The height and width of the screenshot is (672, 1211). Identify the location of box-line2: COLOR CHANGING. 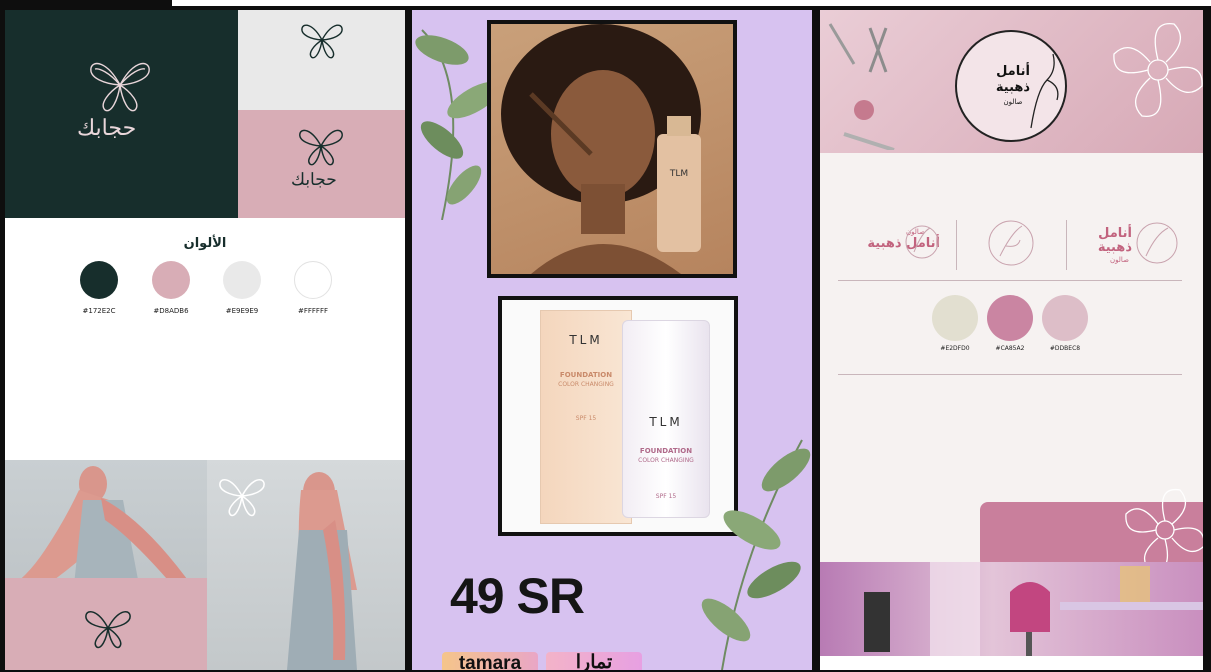
(586, 384).